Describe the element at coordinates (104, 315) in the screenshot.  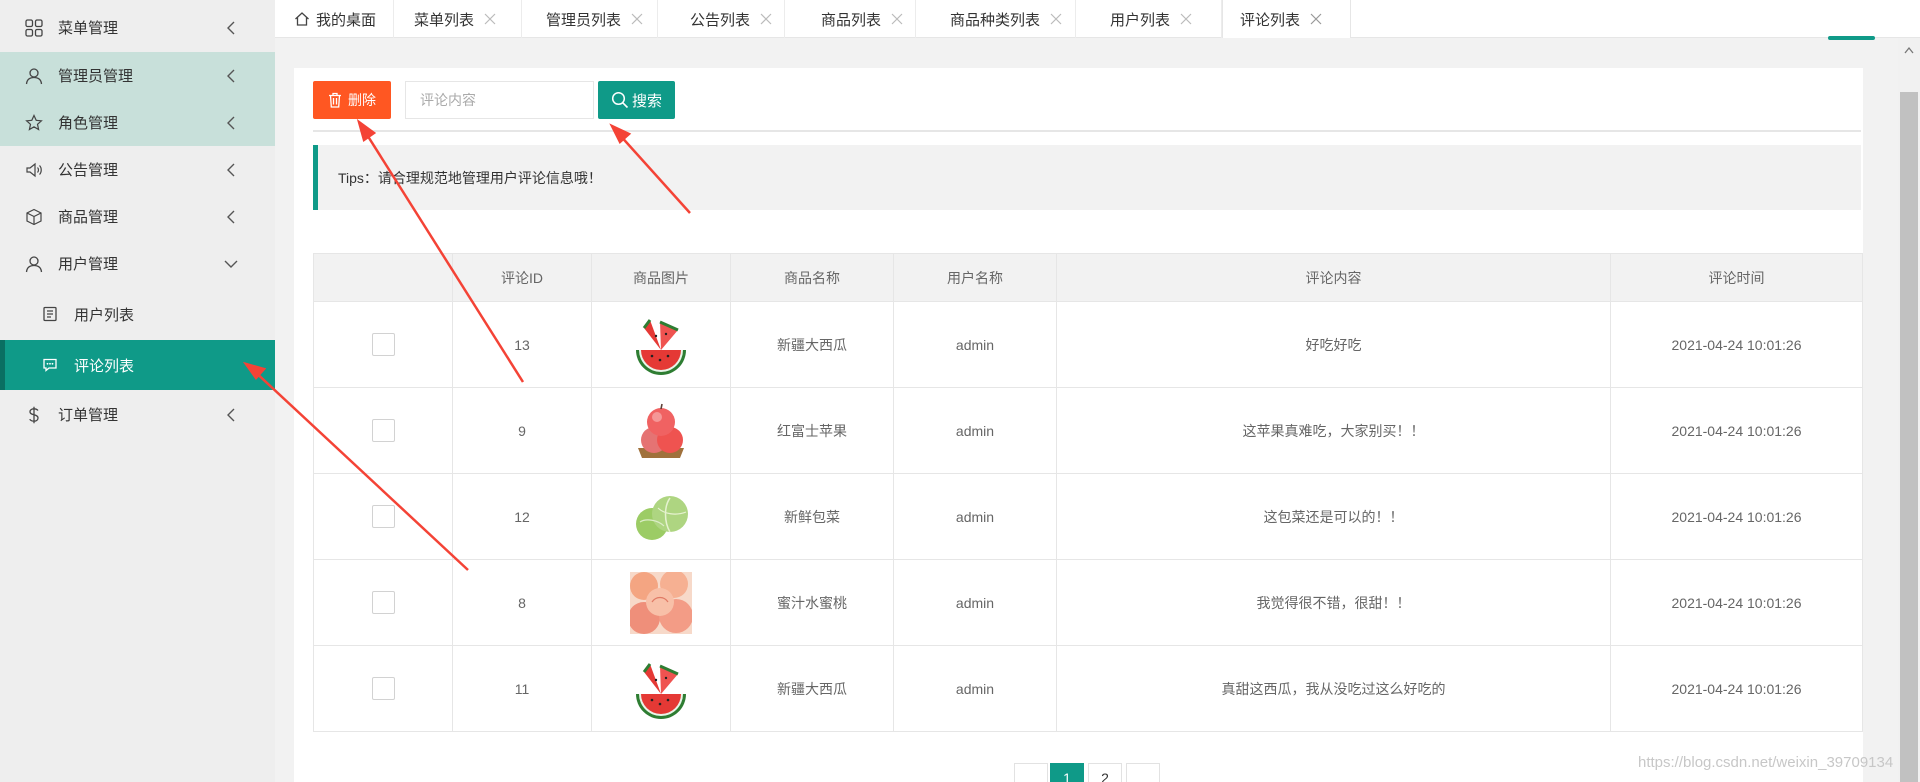
I see `sidebar-item-label: 用户列表` at that location.